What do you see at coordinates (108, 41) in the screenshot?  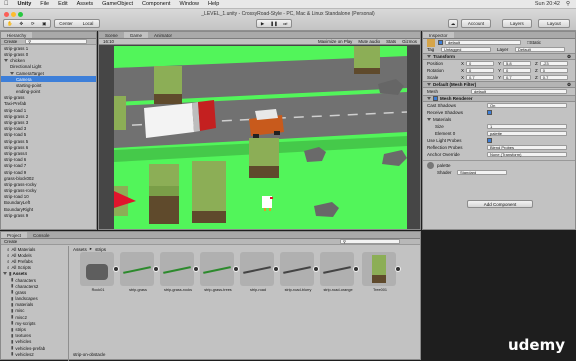 I see `aspect-dropdown: 16:10` at bounding box center [108, 41].